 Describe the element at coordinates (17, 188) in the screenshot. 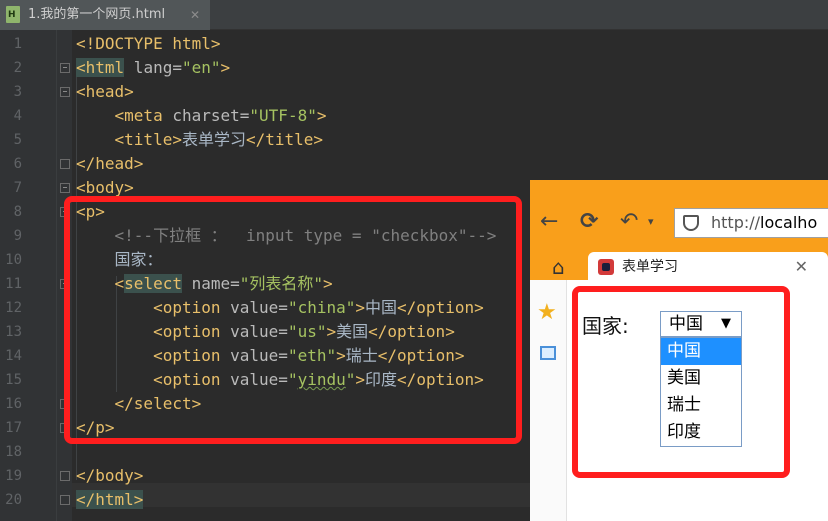

I see `line-number: 7` at that location.